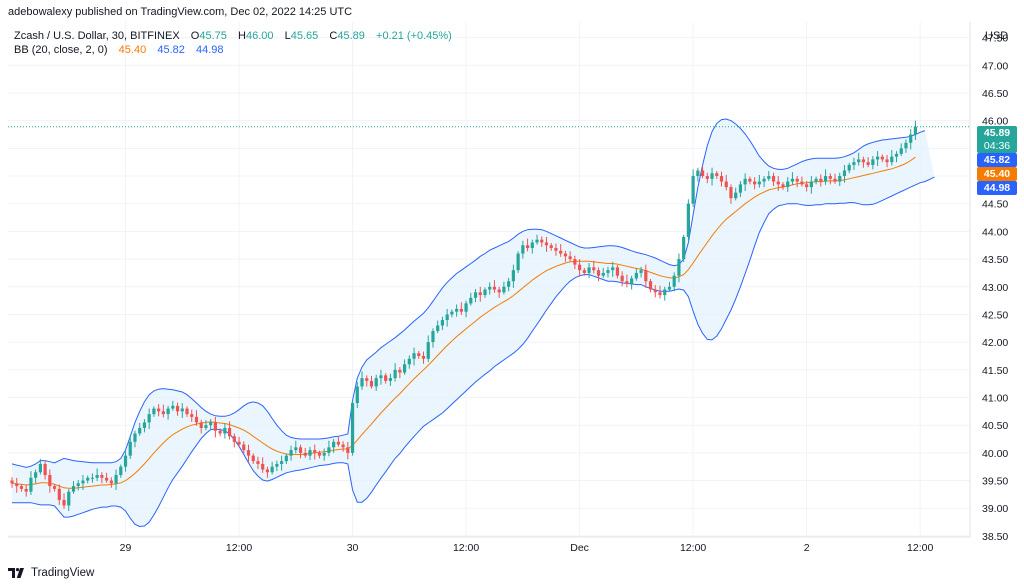 This screenshot has width=1024, height=588. What do you see at coordinates (995, 399) in the screenshot?
I see `y-tick-label: 41.00` at bounding box center [995, 399].